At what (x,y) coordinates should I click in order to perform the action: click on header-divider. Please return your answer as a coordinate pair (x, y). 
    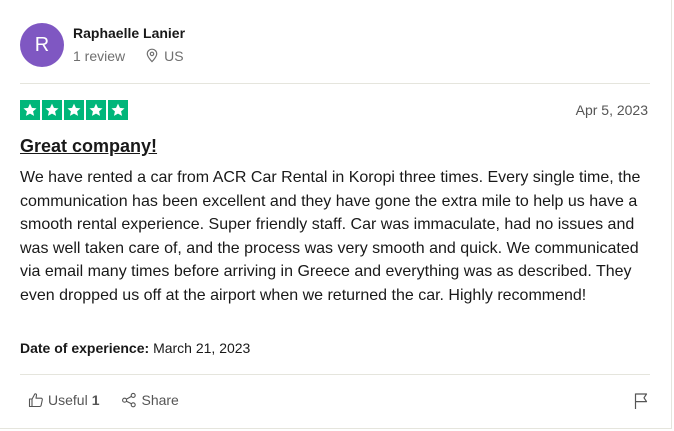
    Looking at the image, I should click on (335, 83).